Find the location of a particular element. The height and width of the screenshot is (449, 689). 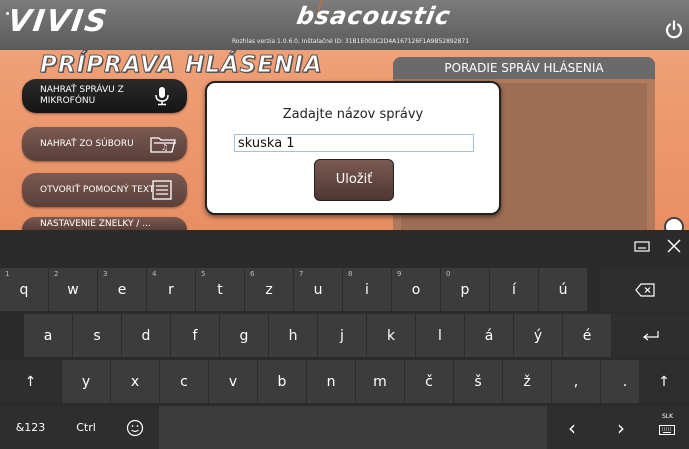

key-label: h is located at coordinates (293, 335).